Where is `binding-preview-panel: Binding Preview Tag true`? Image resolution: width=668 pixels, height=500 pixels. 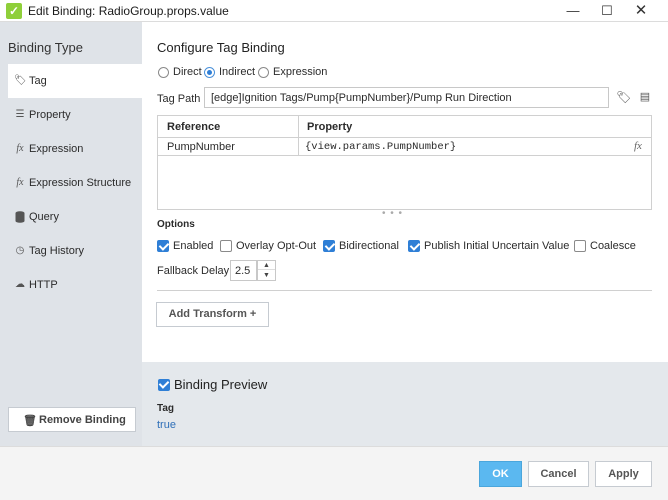 binding-preview-panel: Binding Preview Tag true is located at coordinates (405, 404).